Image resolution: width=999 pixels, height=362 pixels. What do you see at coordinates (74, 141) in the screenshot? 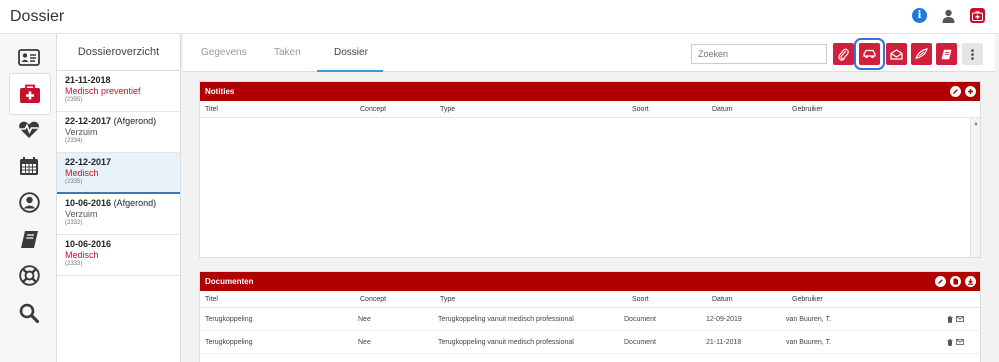
I see `item-id: (2334)` at bounding box center [74, 141].